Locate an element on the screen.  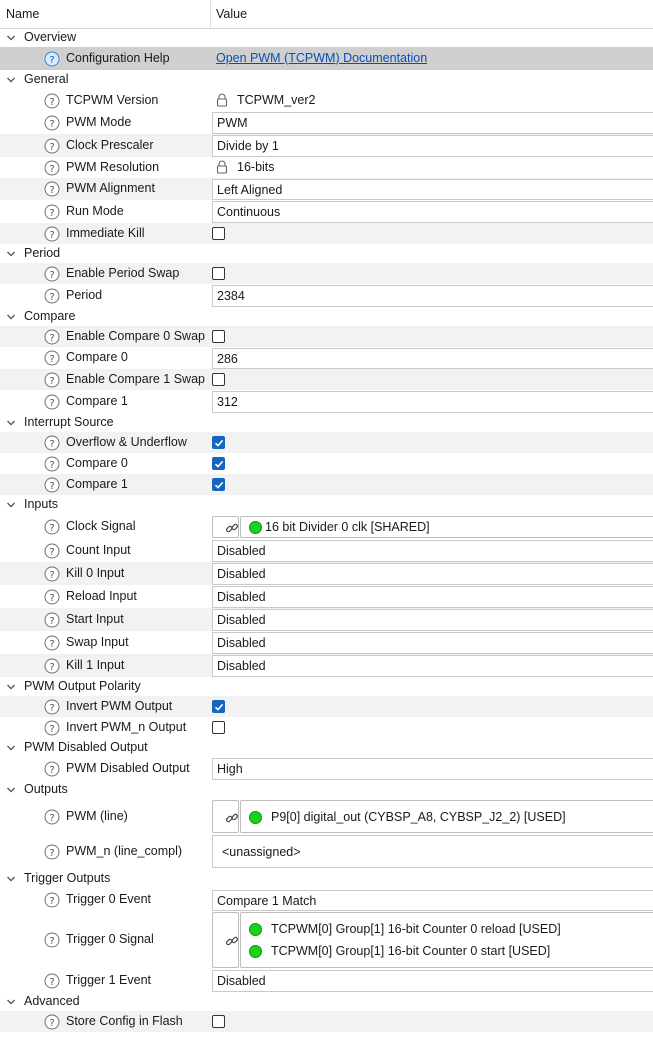
section-period: Period is located at coordinates (326, 253).